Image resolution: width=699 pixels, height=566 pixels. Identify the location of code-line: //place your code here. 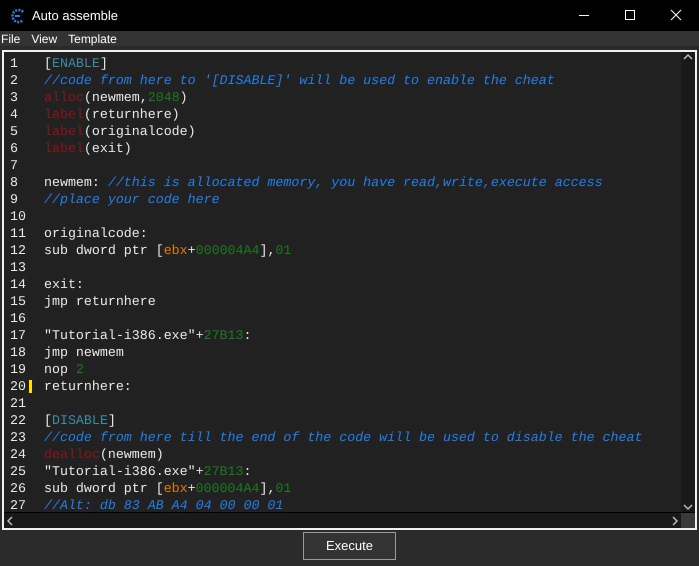
(131, 199).